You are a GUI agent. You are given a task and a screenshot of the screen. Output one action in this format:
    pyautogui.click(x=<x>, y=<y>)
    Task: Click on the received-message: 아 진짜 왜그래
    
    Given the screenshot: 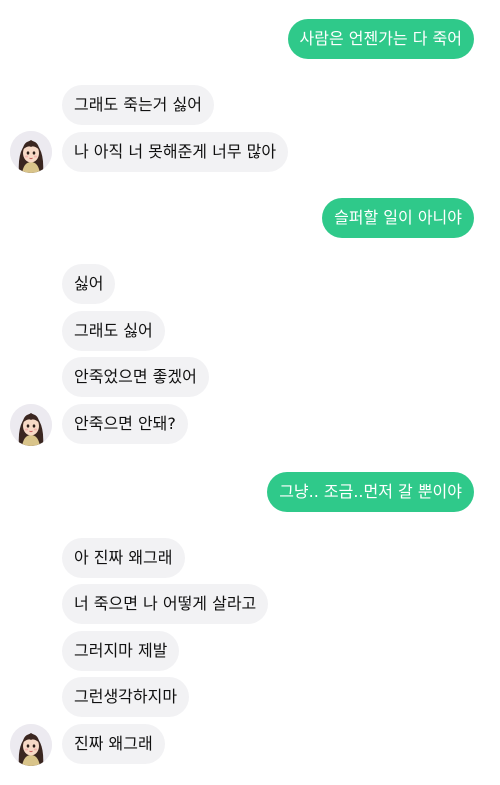 What is the action you would take?
    pyautogui.click(x=123, y=558)
    